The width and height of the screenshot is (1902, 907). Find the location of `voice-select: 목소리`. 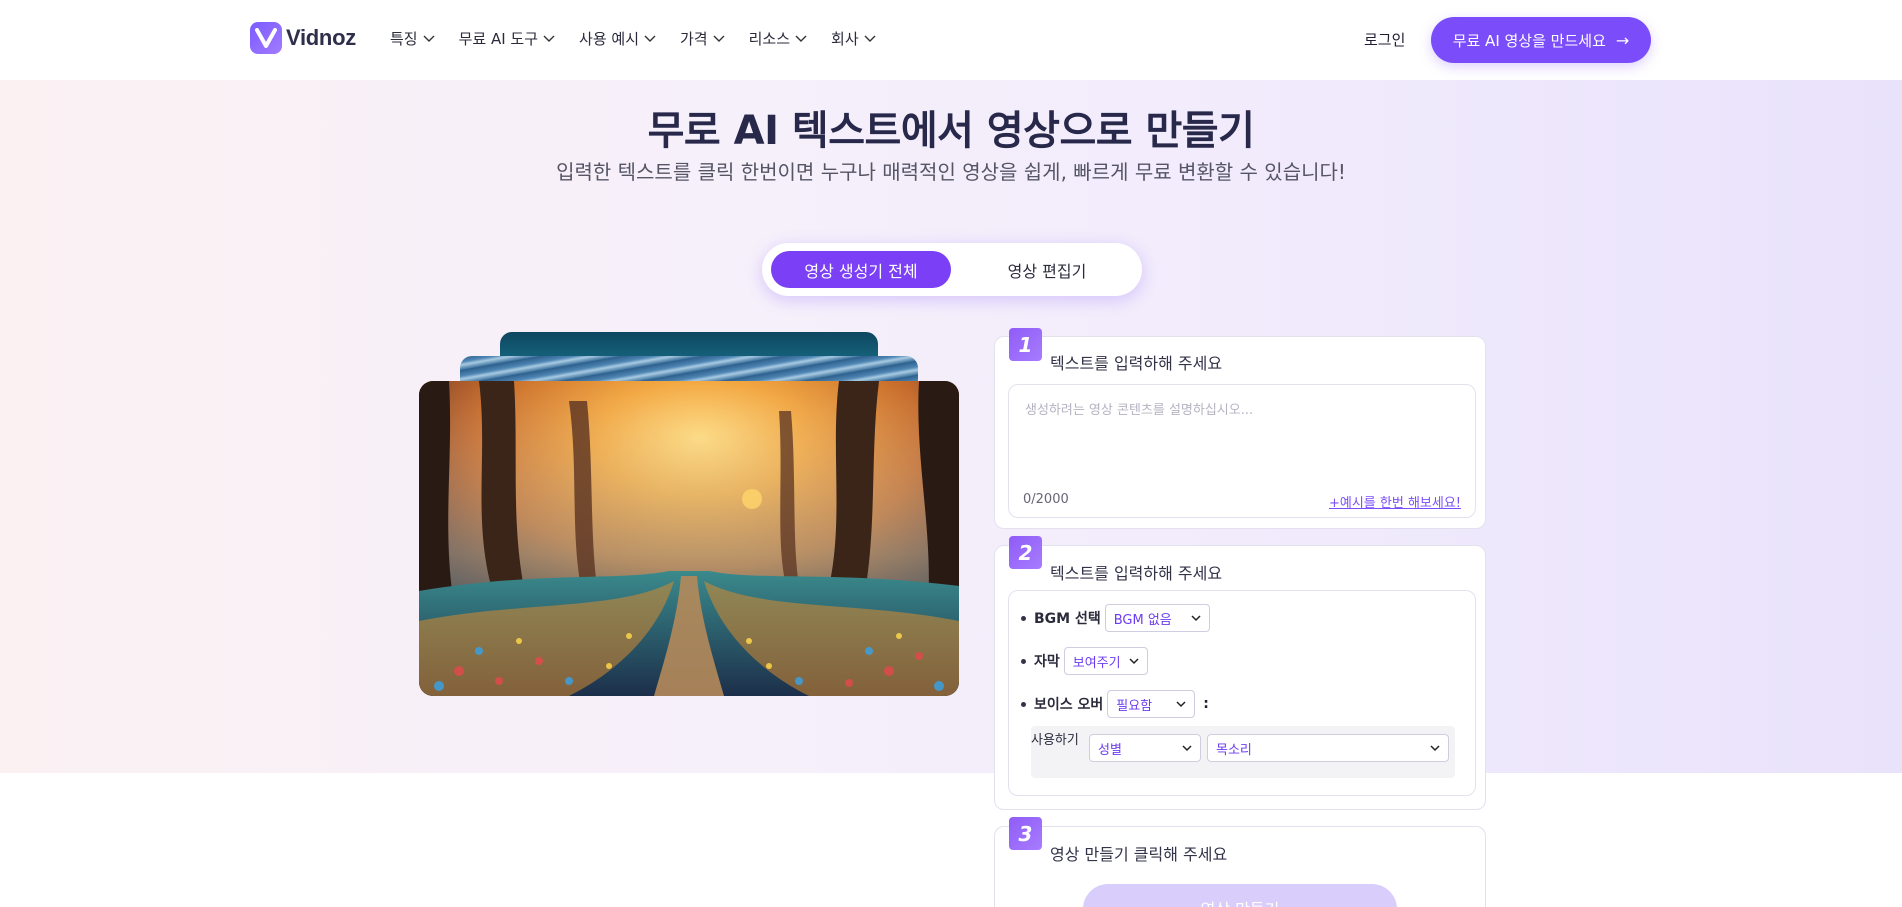

voice-select: 목소리 is located at coordinates (1328, 748).